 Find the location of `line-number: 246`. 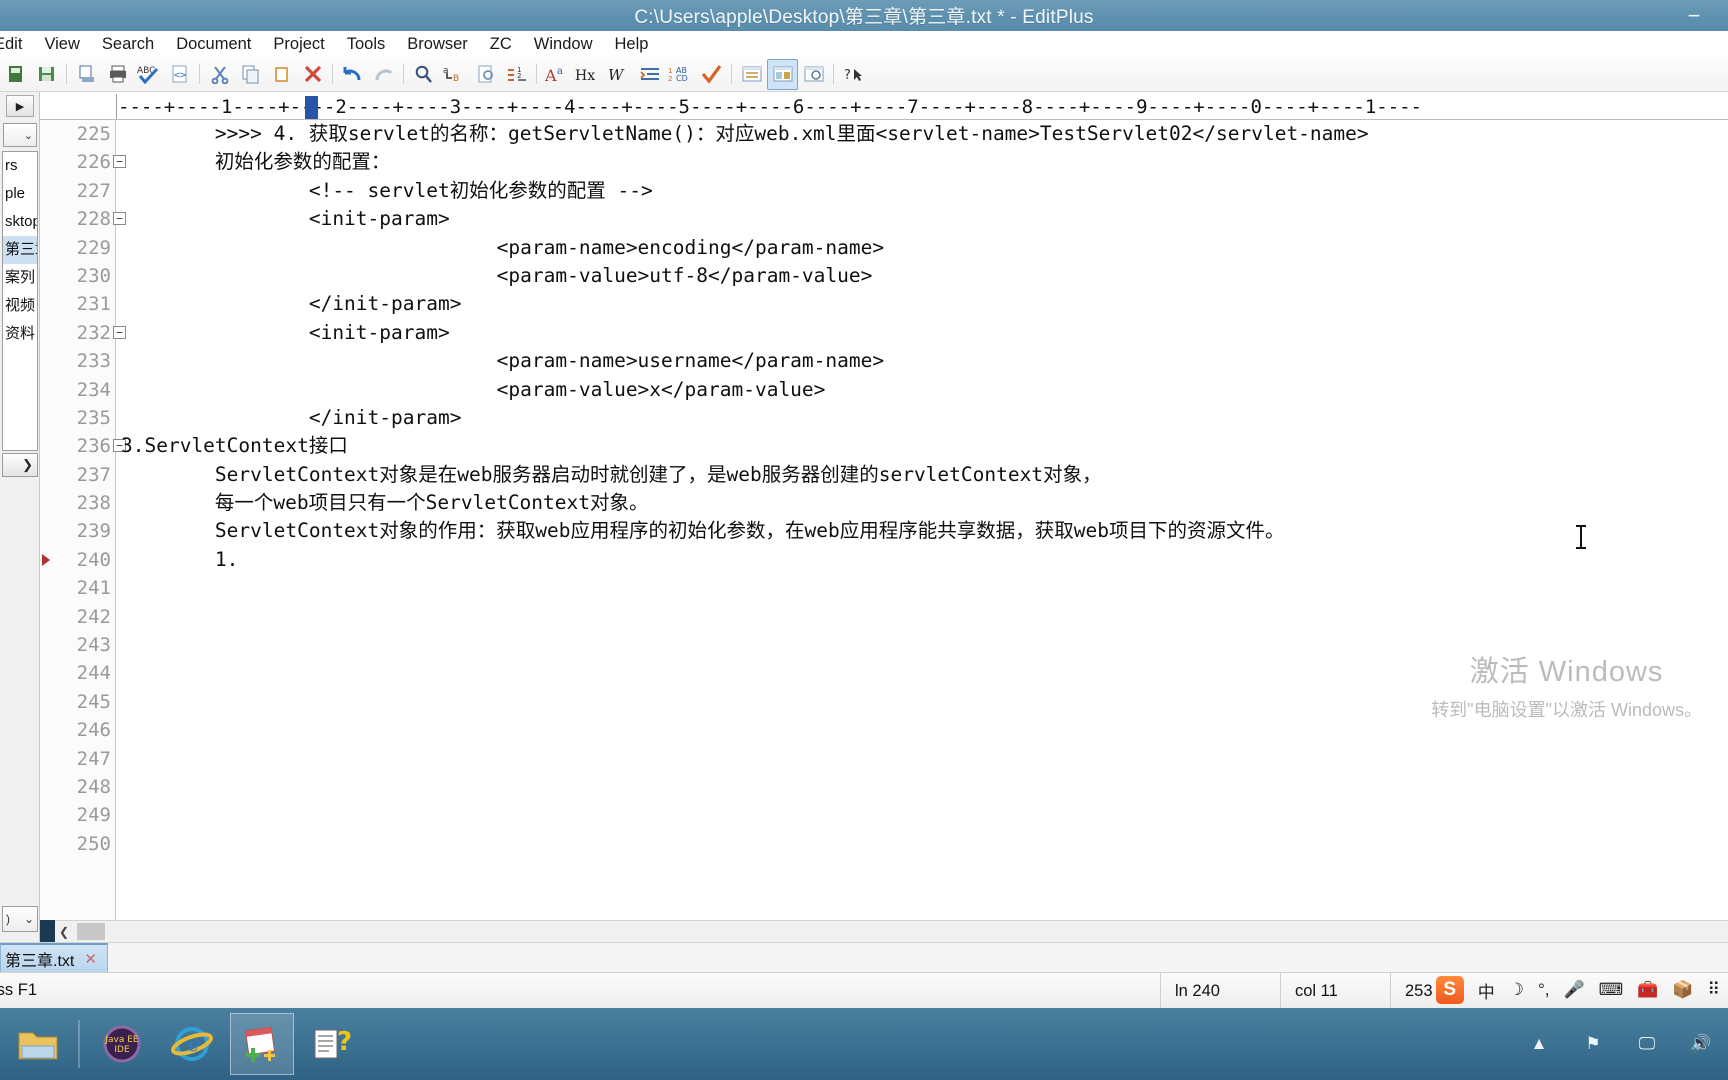

line-number: 246 is located at coordinates (77, 730).